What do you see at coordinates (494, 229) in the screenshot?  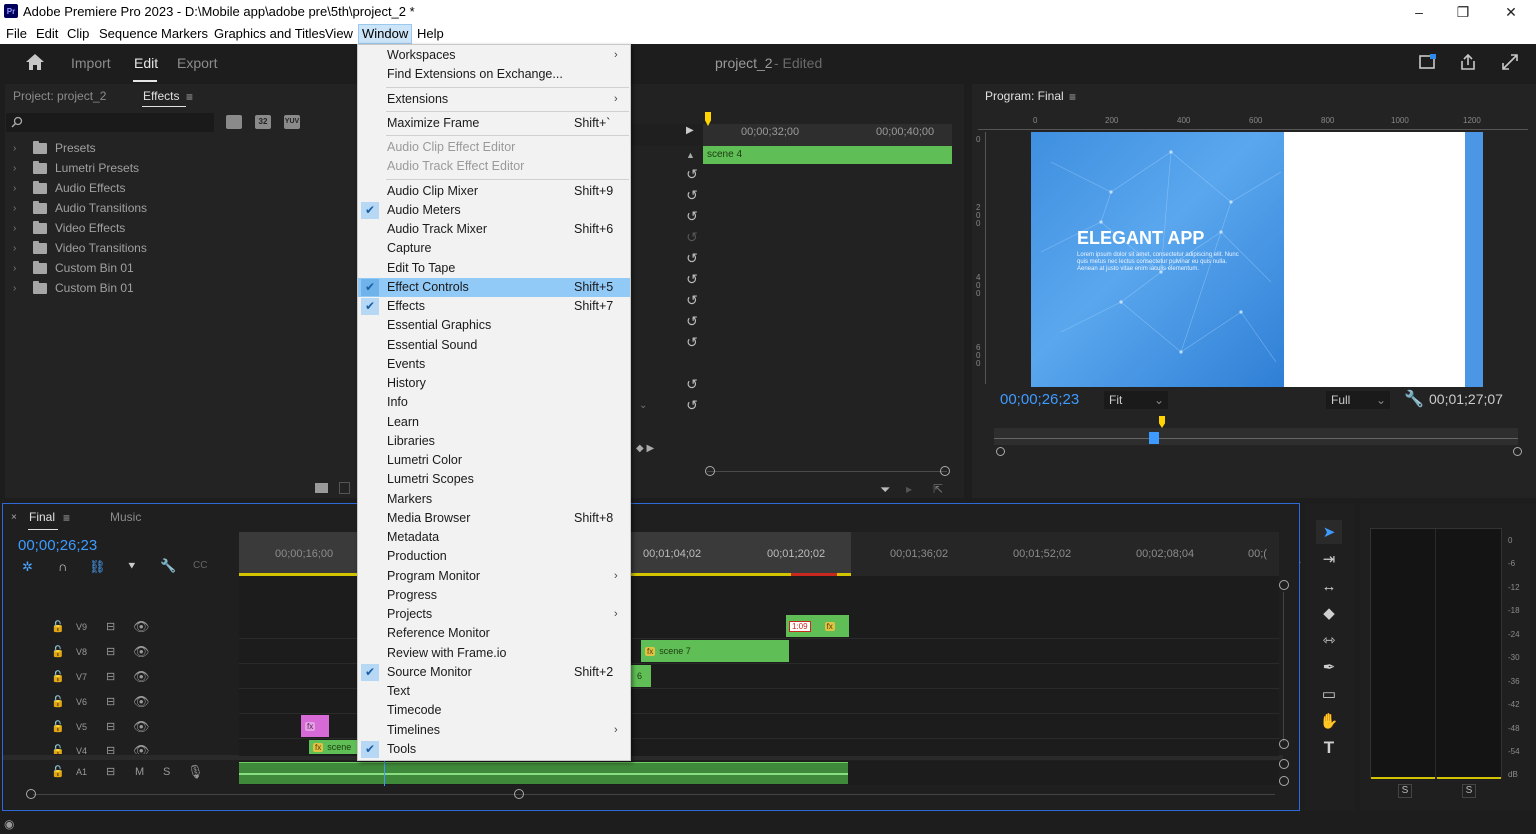 I see `menu-item-audio-track-mixer: Audio Track Mixer Shift+6` at bounding box center [494, 229].